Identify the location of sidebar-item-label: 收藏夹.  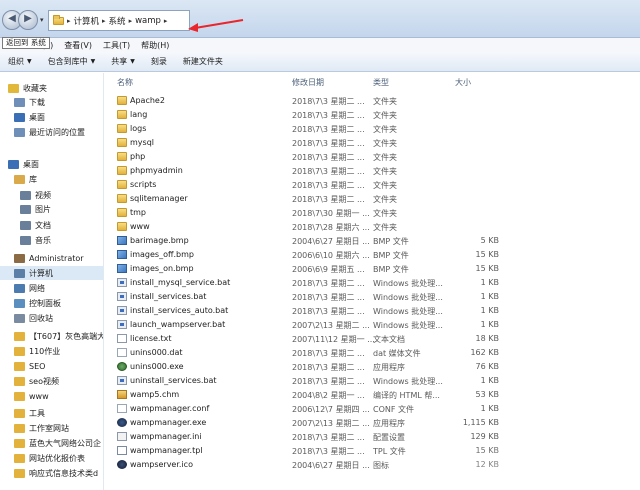
(35, 88).